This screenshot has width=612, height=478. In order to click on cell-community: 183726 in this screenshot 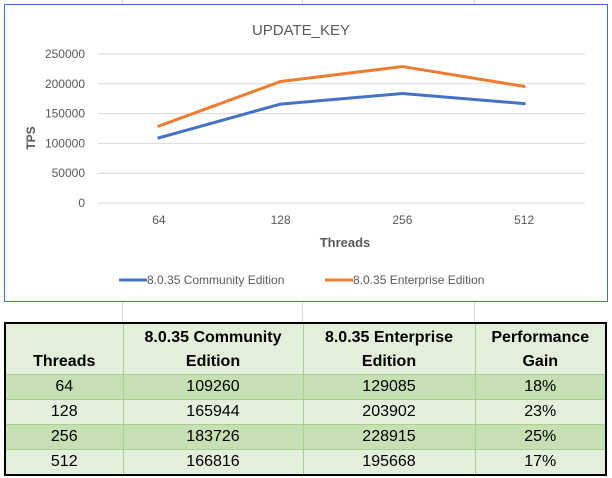, I will do `click(213, 437)`.